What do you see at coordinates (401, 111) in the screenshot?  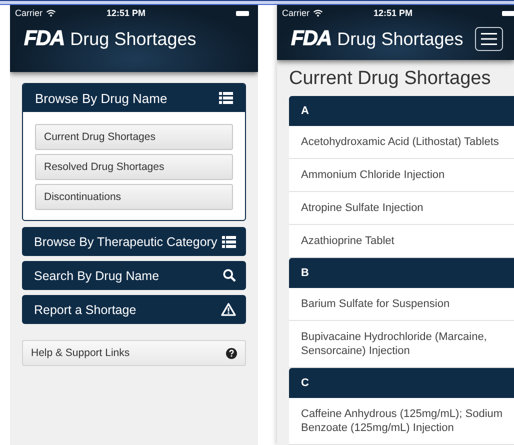 I see `letter-header: A` at bounding box center [401, 111].